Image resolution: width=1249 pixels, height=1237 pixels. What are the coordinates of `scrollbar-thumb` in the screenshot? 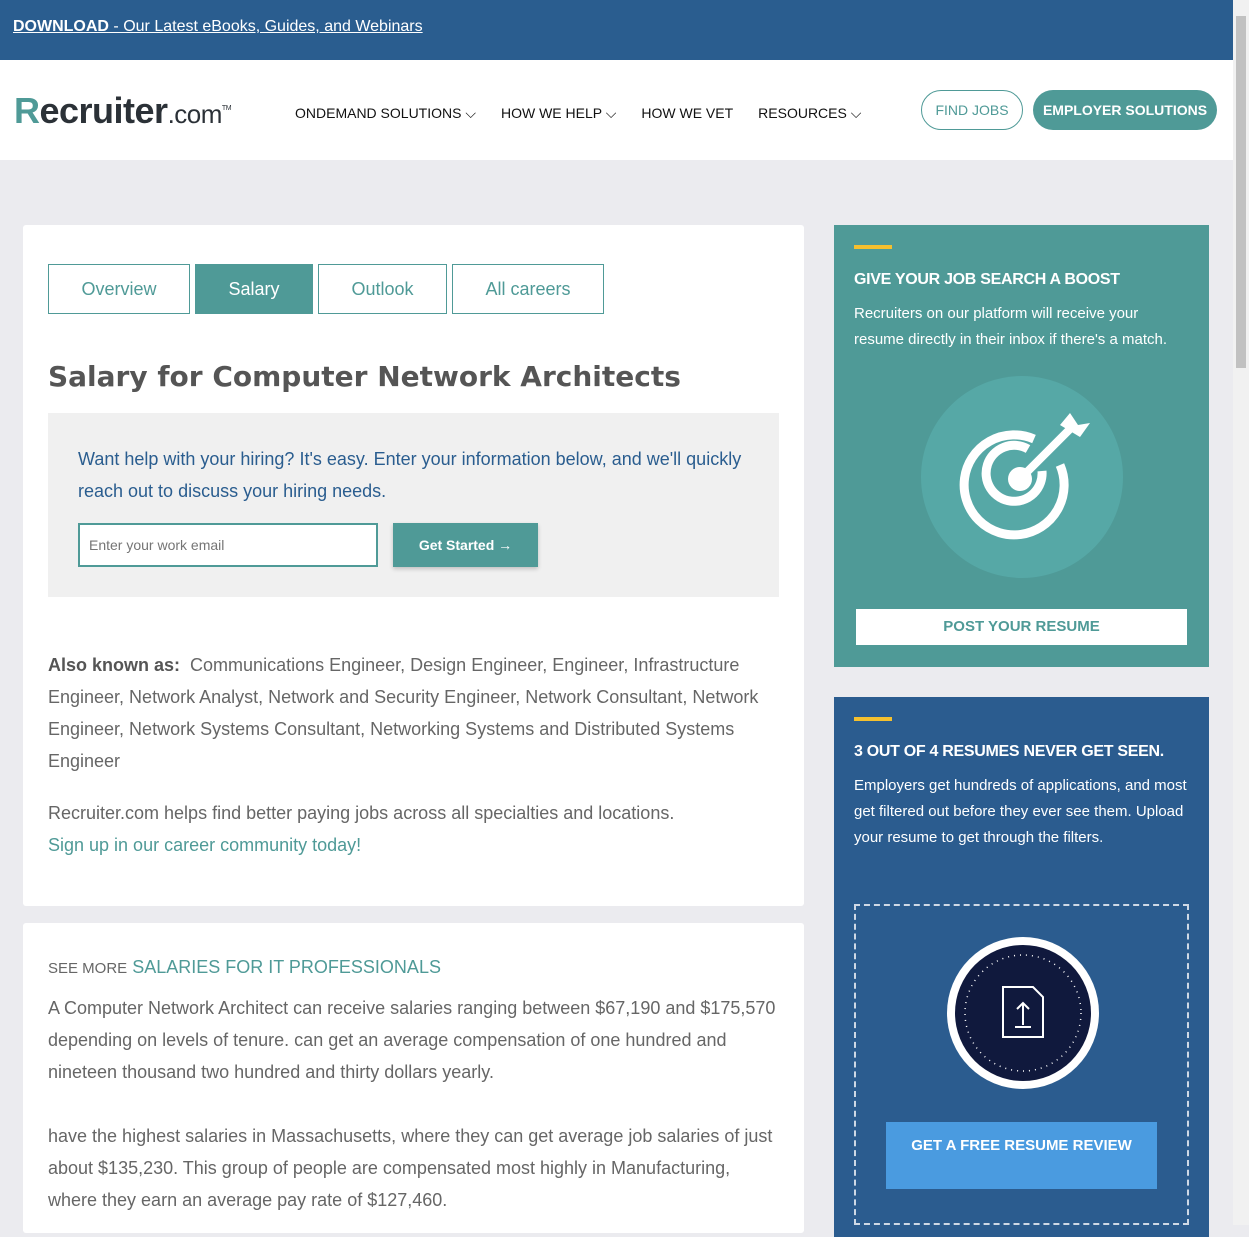 It's located at (1241, 192).